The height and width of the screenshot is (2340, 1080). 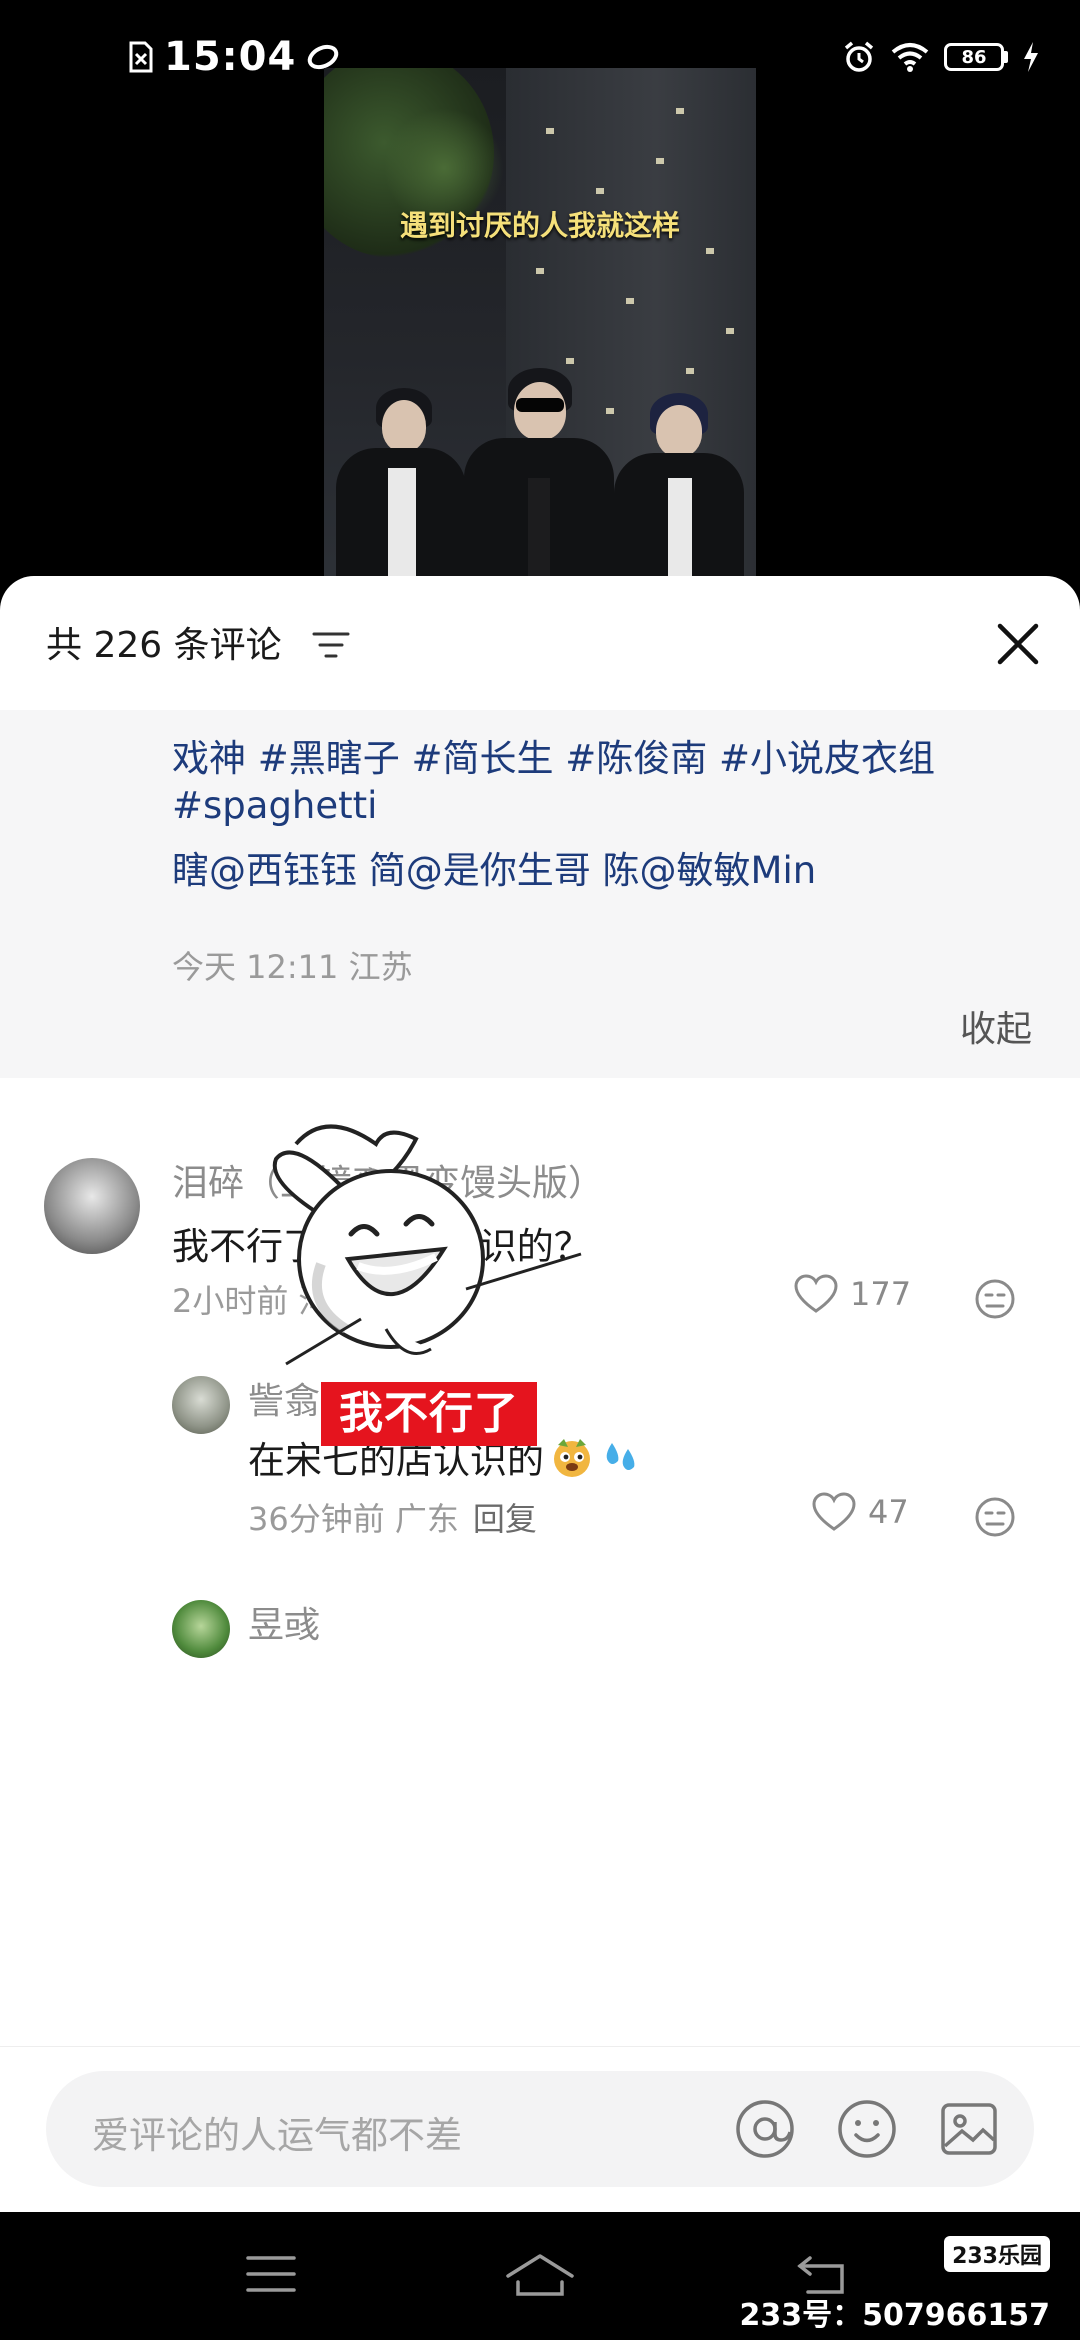 I want to click on post-meta: 今天 12:11 江苏, so click(x=292, y=967).